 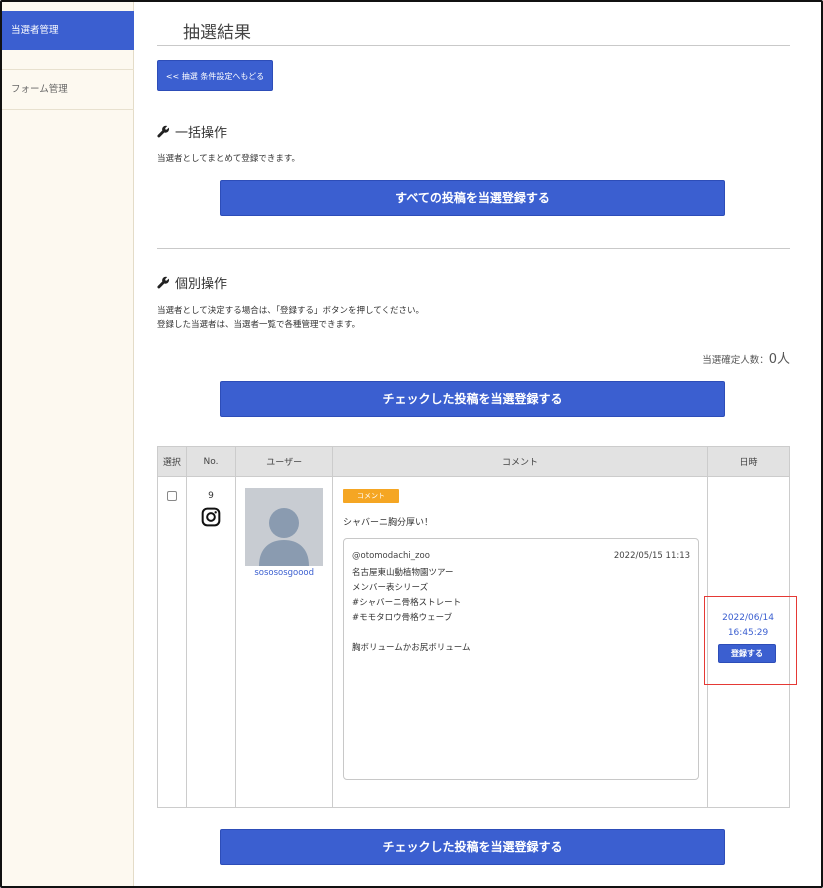 What do you see at coordinates (391, 556) in the screenshot?
I see `post-account: @otomodachi_zoo` at bounding box center [391, 556].